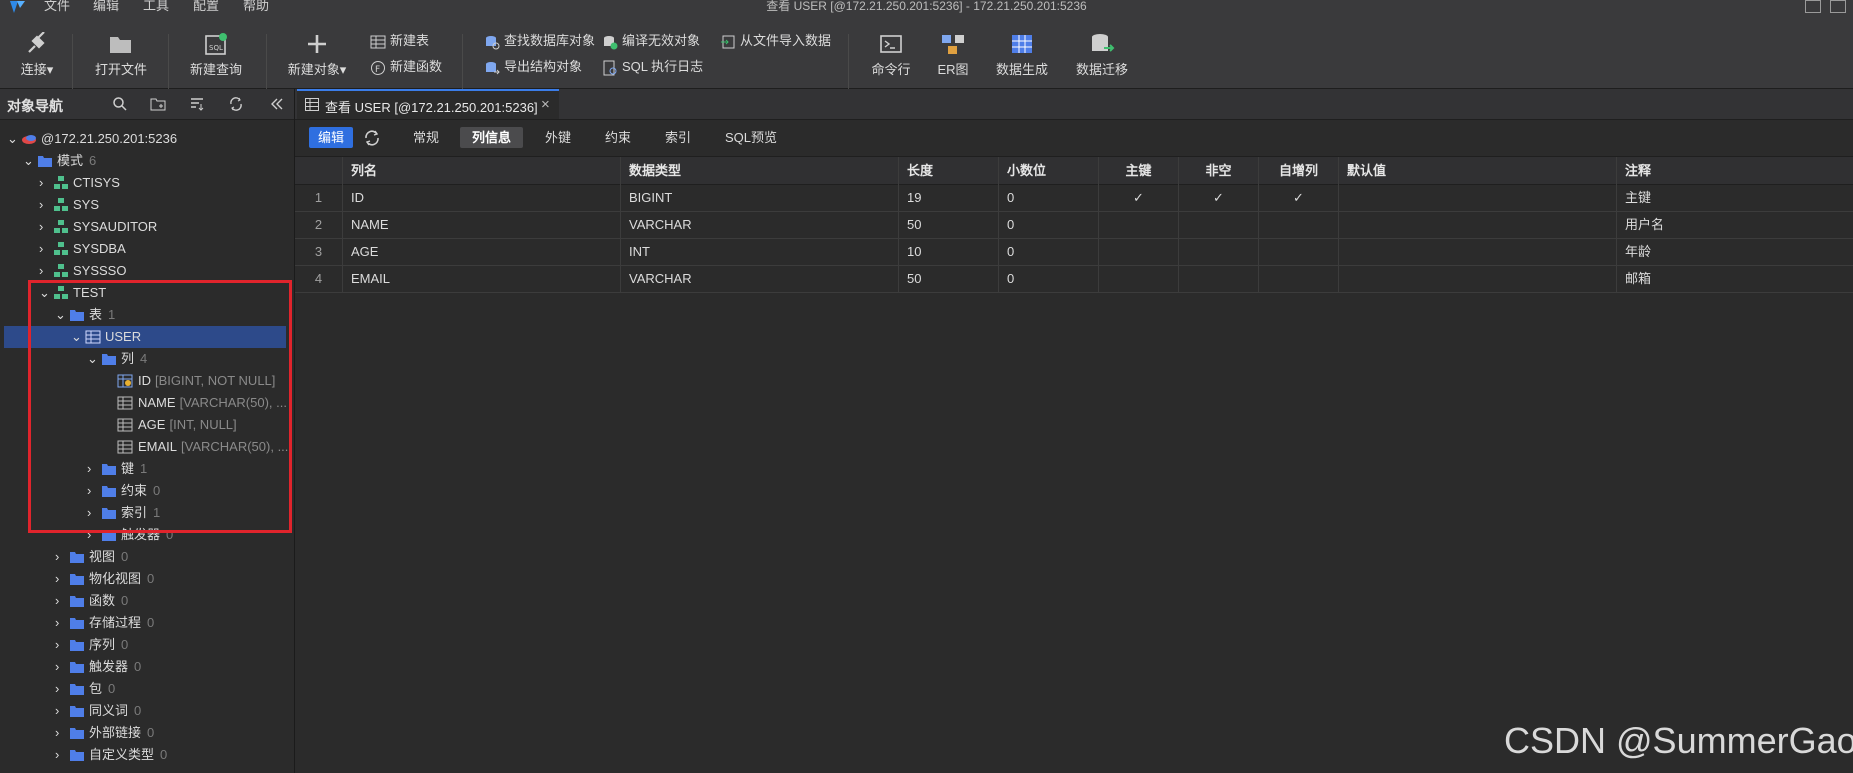  What do you see at coordinates (775, 41) in the screenshot?
I see `import-from-file-button: 从文件导入数据` at bounding box center [775, 41].